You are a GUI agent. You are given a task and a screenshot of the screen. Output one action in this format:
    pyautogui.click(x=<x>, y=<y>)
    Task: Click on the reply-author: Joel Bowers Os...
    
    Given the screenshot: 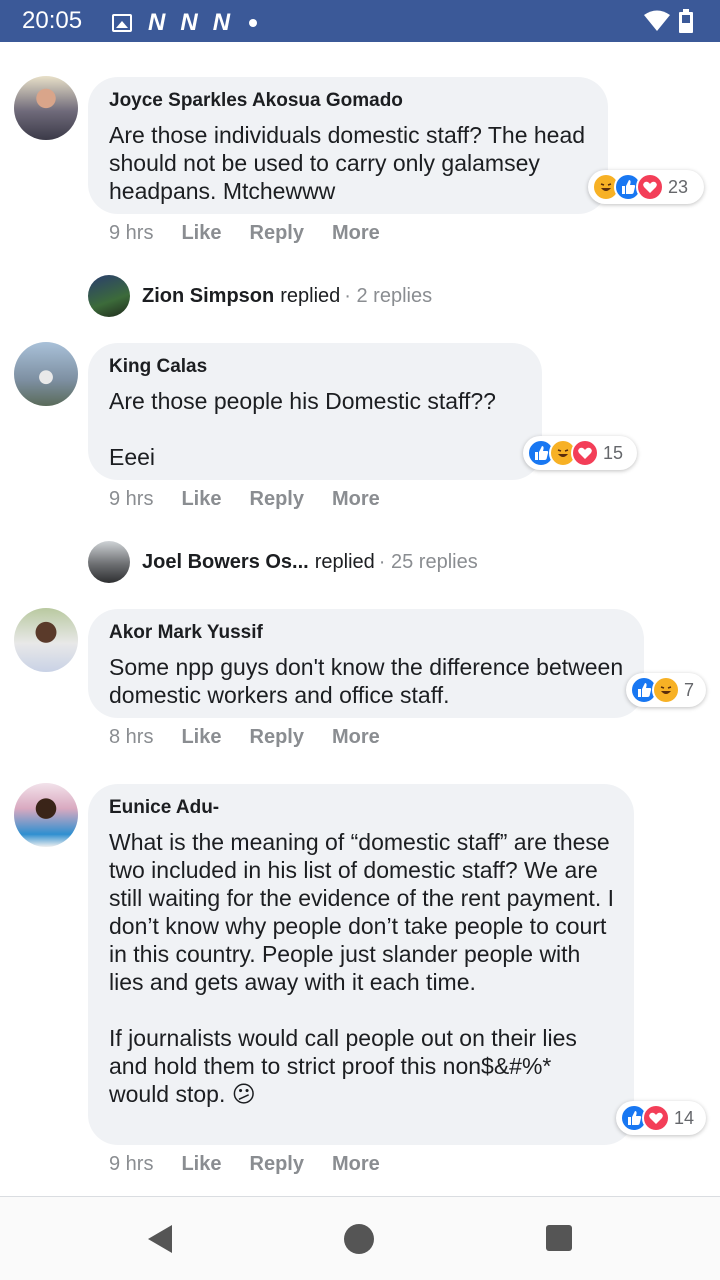 What is the action you would take?
    pyautogui.click(x=225, y=561)
    